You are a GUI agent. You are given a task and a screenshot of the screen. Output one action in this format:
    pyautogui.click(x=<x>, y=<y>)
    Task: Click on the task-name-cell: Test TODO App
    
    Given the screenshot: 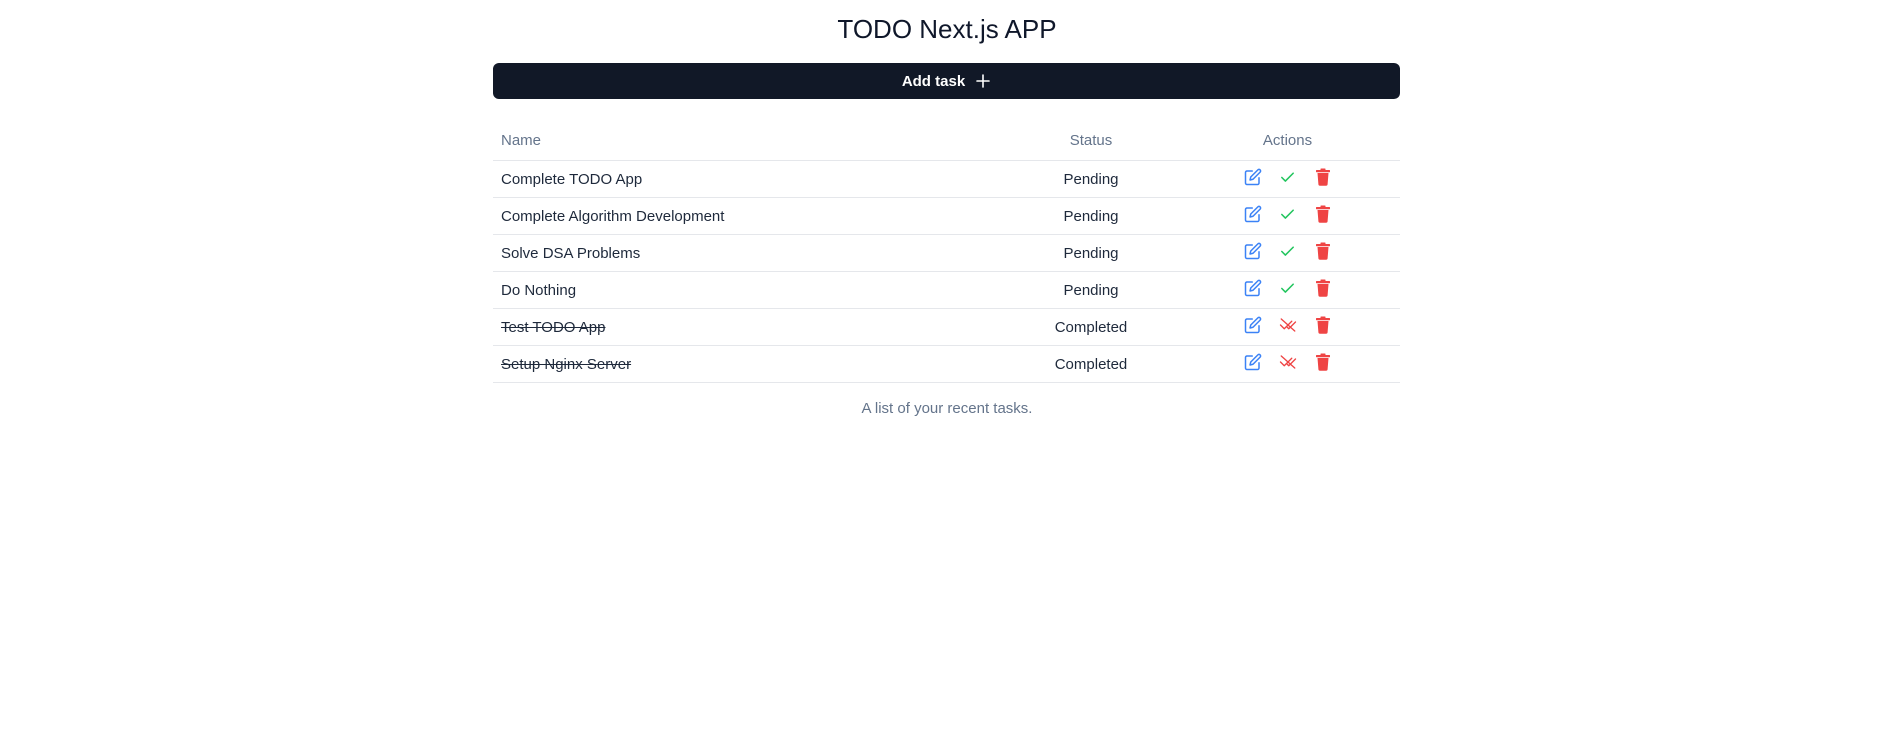 What is the action you would take?
    pyautogui.click(x=750, y=327)
    